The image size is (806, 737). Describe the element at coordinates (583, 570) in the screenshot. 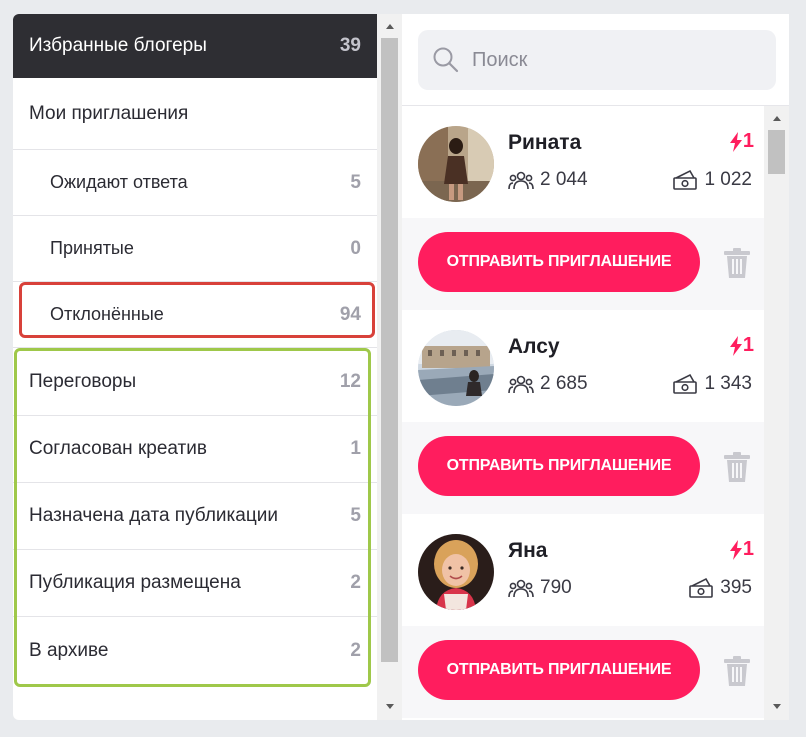

I see `blogger-card-info: Яна 1 790 395` at that location.